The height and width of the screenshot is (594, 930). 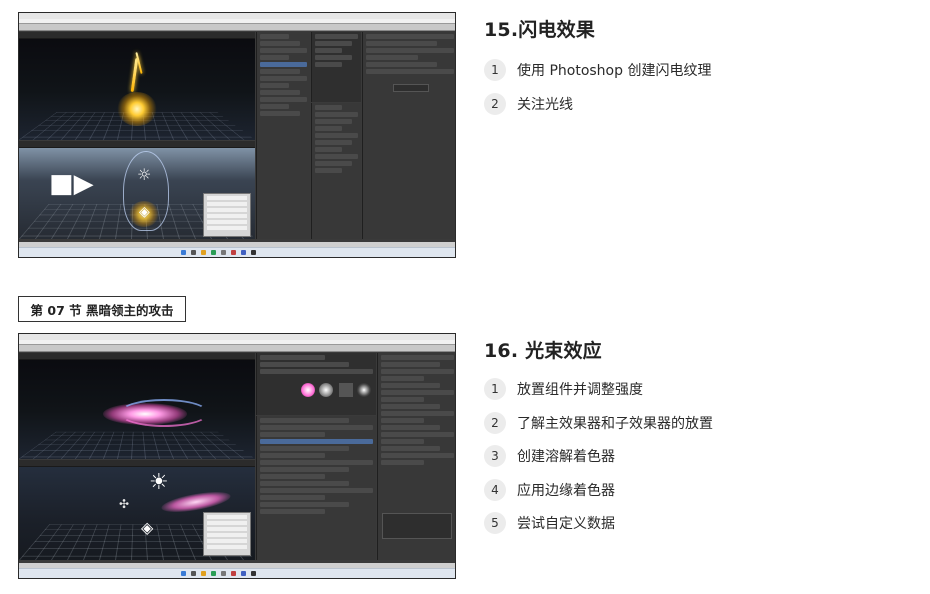 What do you see at coordinates (580, 390) in the screenshot?
I see `step-text: 放置组件并调整强度` at bounding box center [580, 390].